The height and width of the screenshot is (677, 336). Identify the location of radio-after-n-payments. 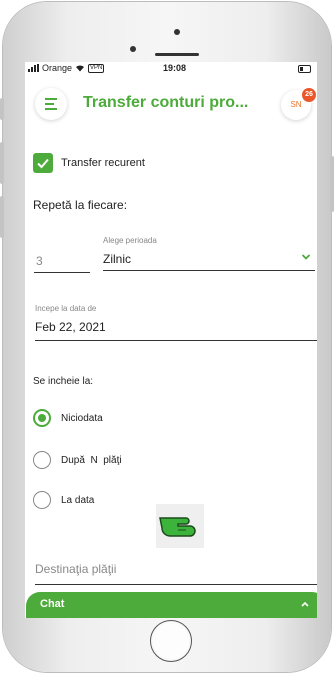
(42, 460).